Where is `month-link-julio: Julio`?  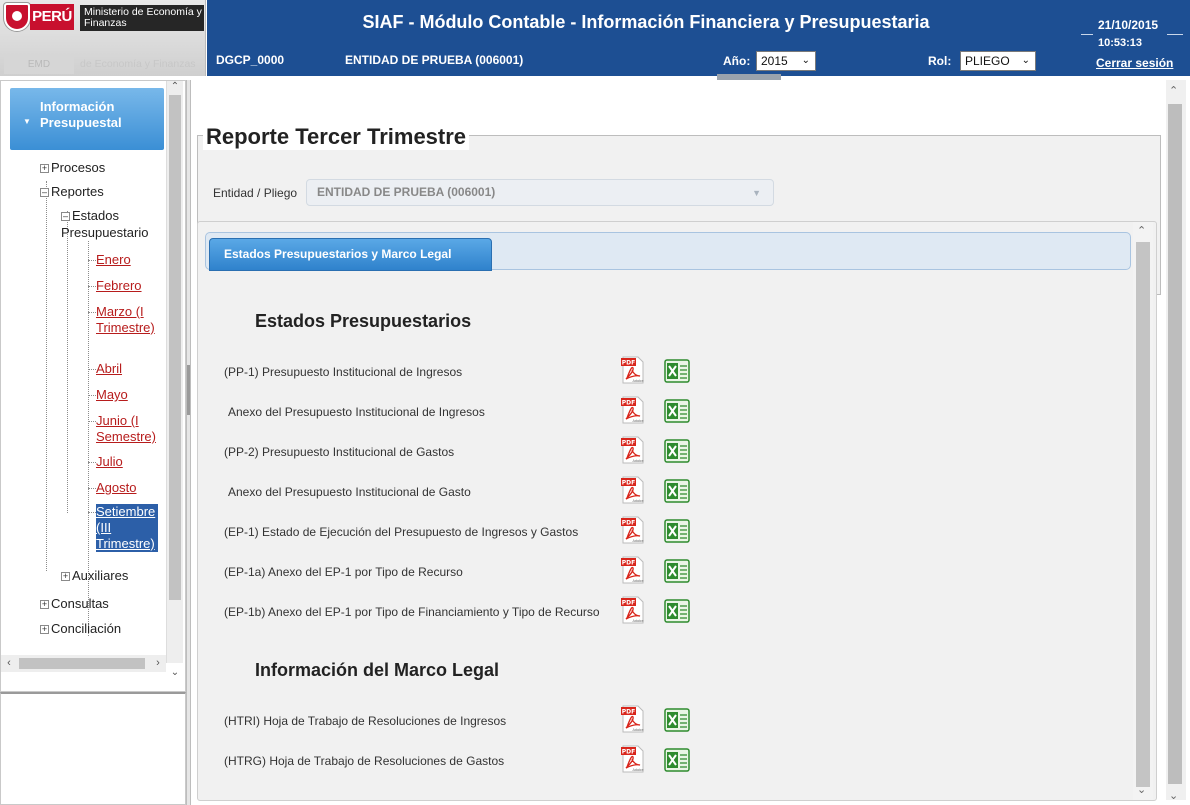 month-link-julio: Julio is located at coordinates (109, 462).